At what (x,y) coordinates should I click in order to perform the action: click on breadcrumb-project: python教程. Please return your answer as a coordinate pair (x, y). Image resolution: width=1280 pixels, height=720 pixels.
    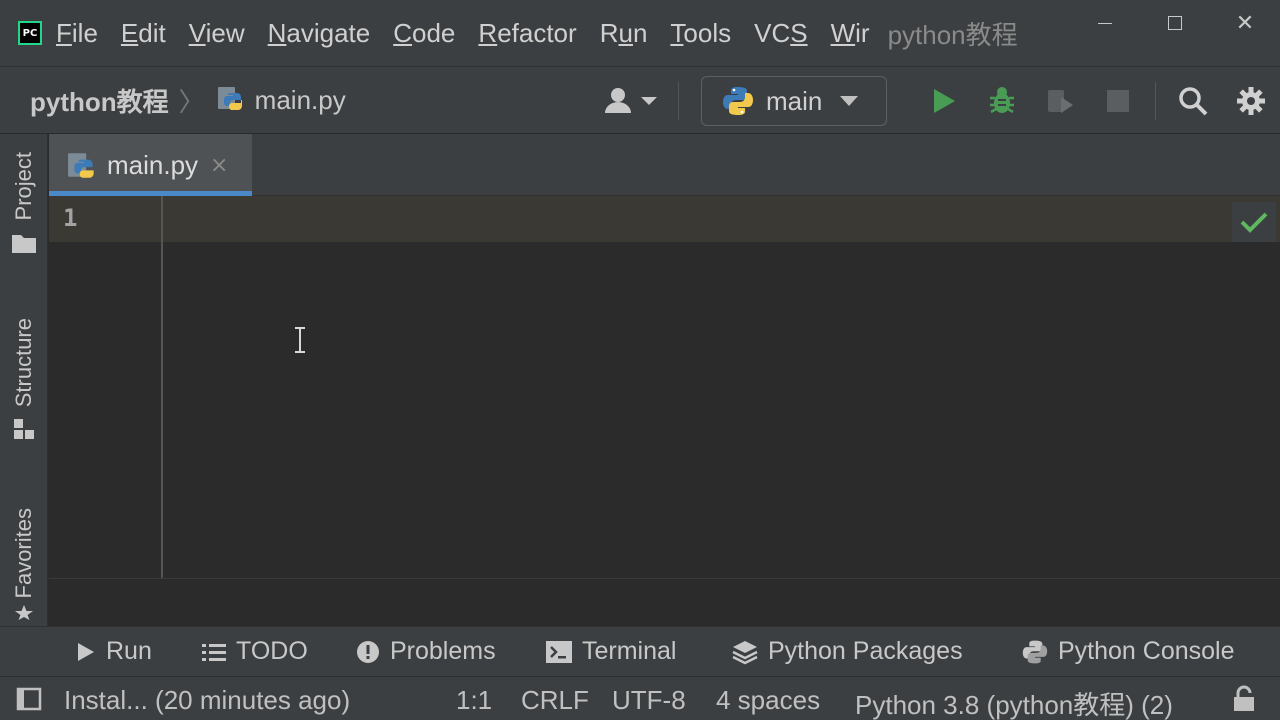
    Looking at the image, I should click on (99, 100).